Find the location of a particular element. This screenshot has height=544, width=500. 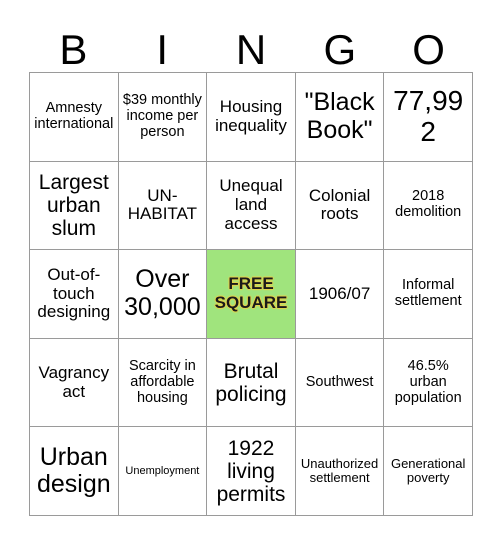

bingo-cell: 77,992 is located at coordinates (428, 117).